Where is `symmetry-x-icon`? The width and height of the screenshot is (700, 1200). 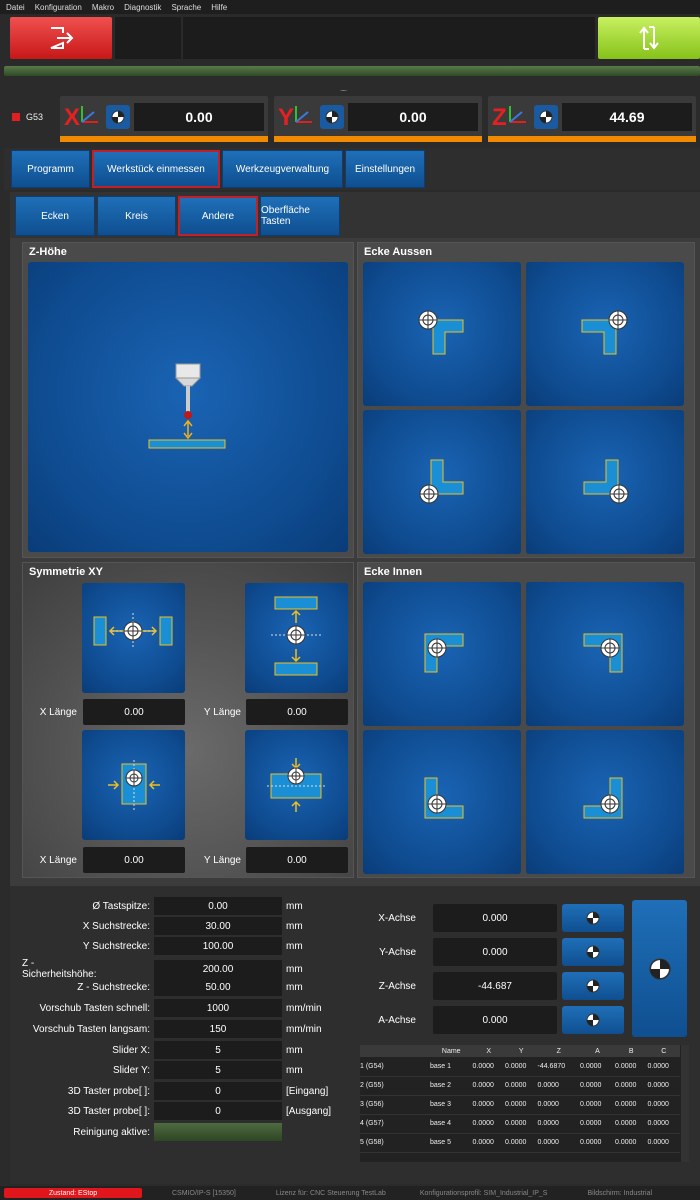 symmetry-x-icon is located at coordinates (133, 631).